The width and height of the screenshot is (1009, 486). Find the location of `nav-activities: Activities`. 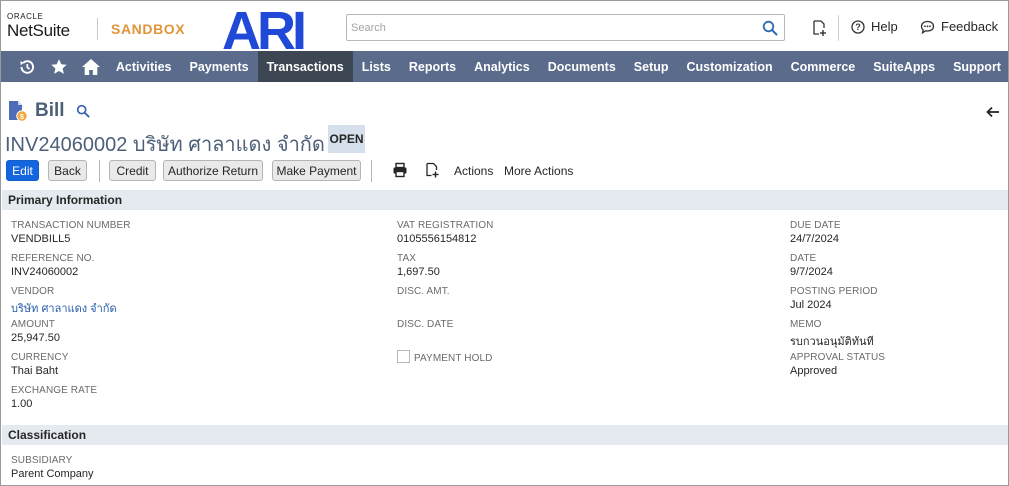

nav-activities: Activities is located at coordinates (144, 66).